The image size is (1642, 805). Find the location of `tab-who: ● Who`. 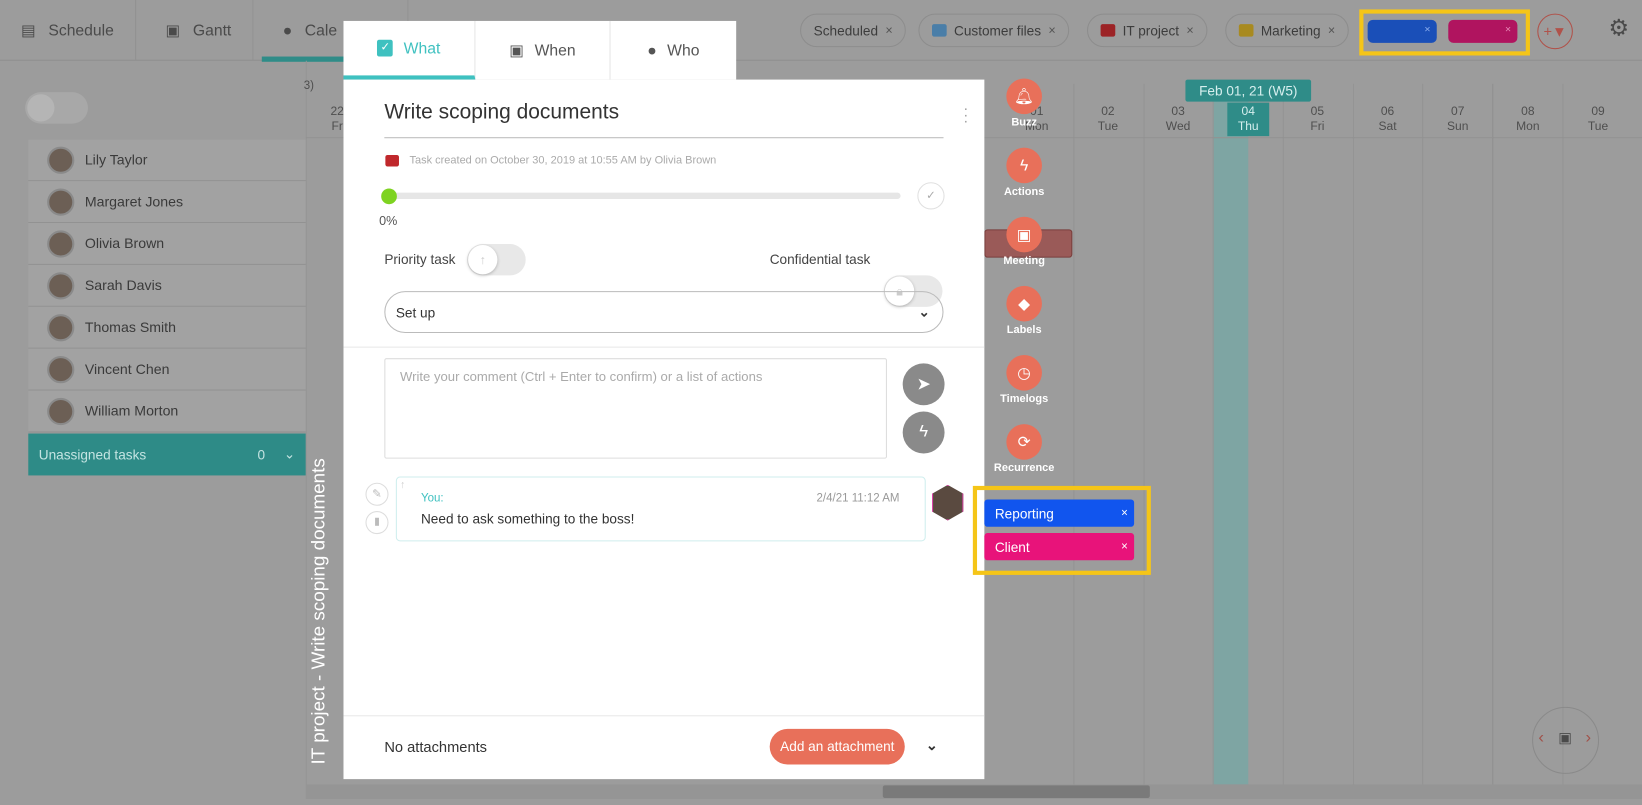

tab-who: ● Who is located at coordinates (673, 50).